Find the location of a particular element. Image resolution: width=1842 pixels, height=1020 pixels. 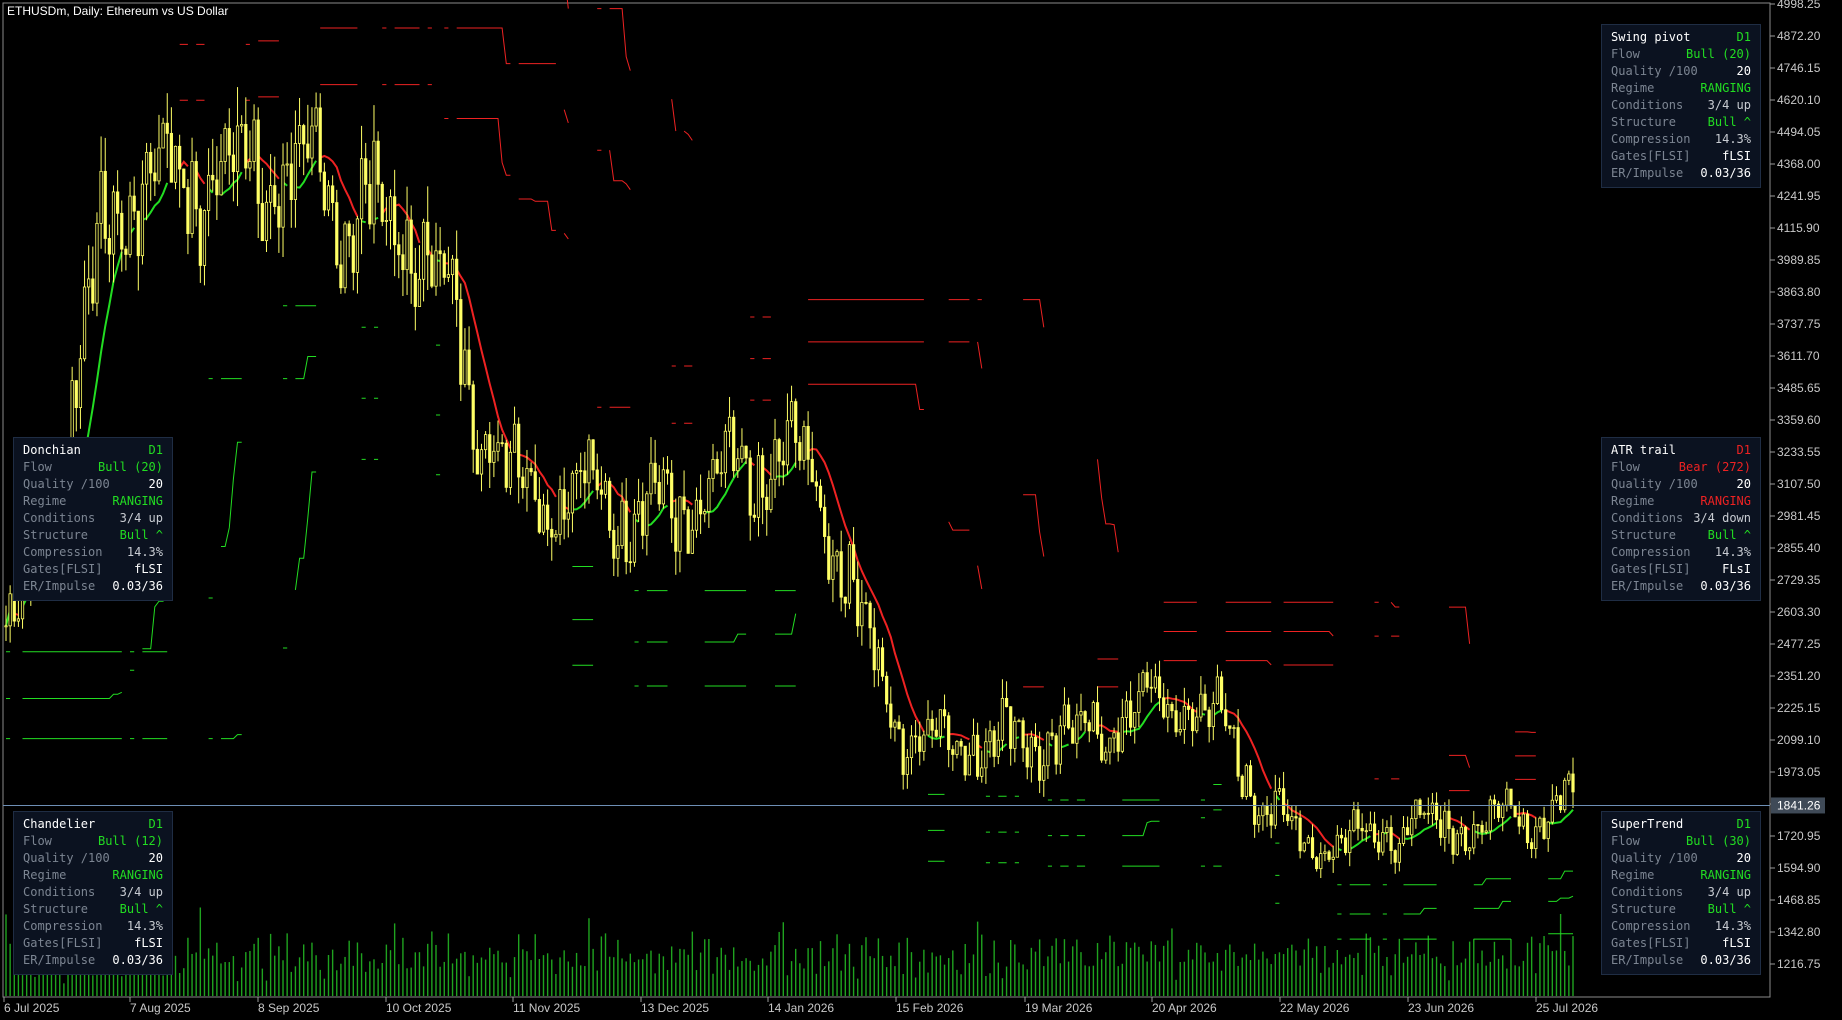

panel-row-label: Quality /100 is located at coordinates (1654, 71).